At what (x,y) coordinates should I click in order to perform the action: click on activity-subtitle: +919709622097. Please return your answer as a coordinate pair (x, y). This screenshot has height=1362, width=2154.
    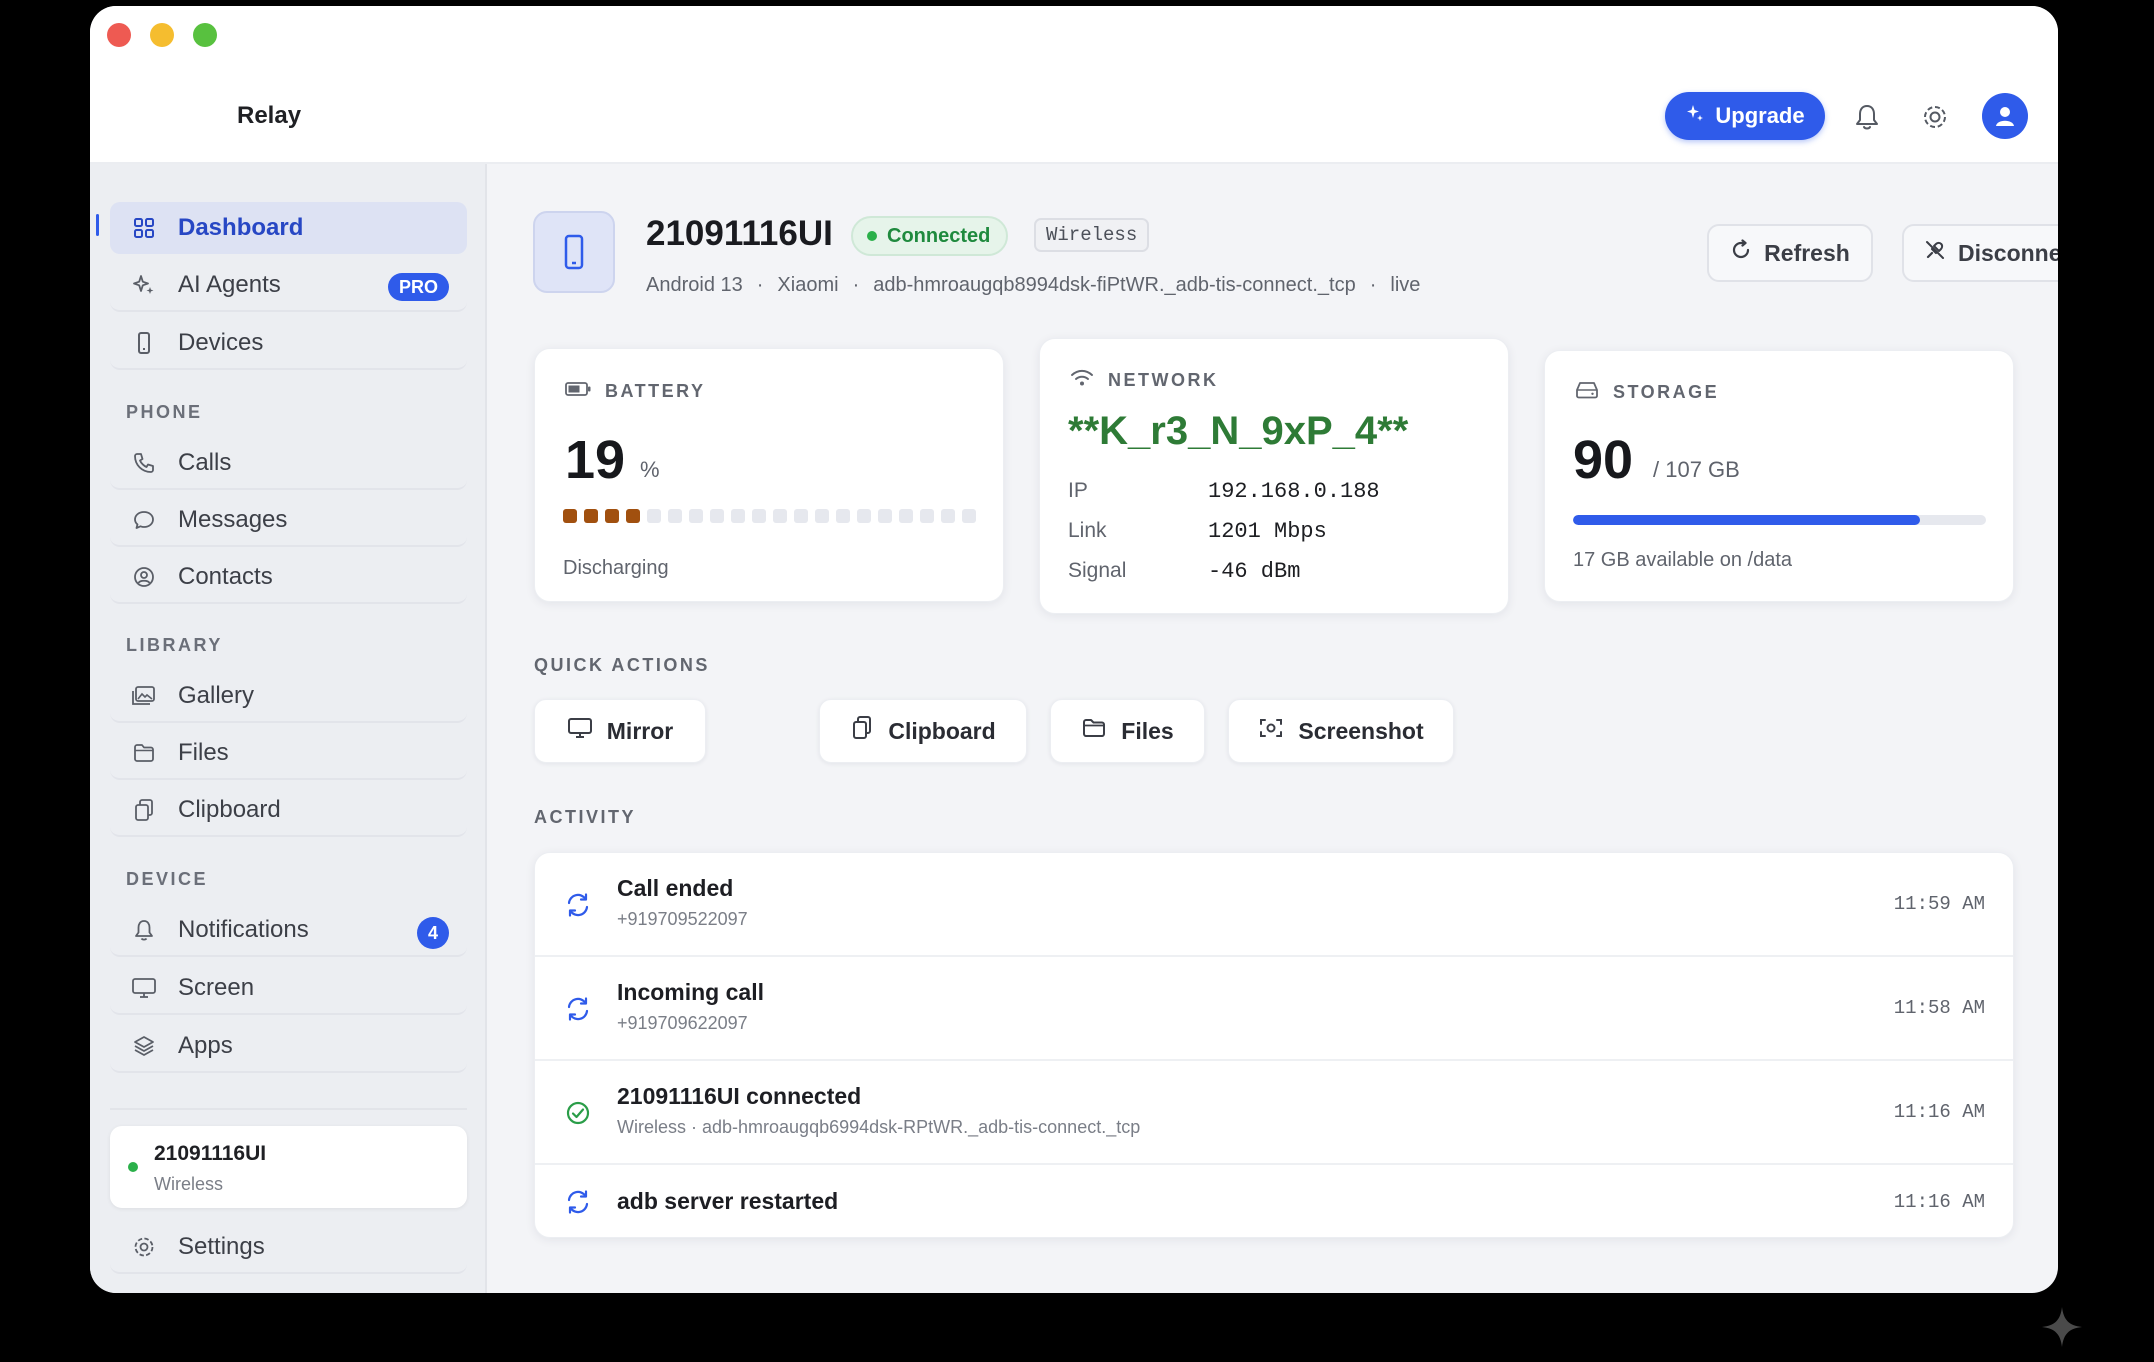
    Looking at the image, I should click on (682, 1023).